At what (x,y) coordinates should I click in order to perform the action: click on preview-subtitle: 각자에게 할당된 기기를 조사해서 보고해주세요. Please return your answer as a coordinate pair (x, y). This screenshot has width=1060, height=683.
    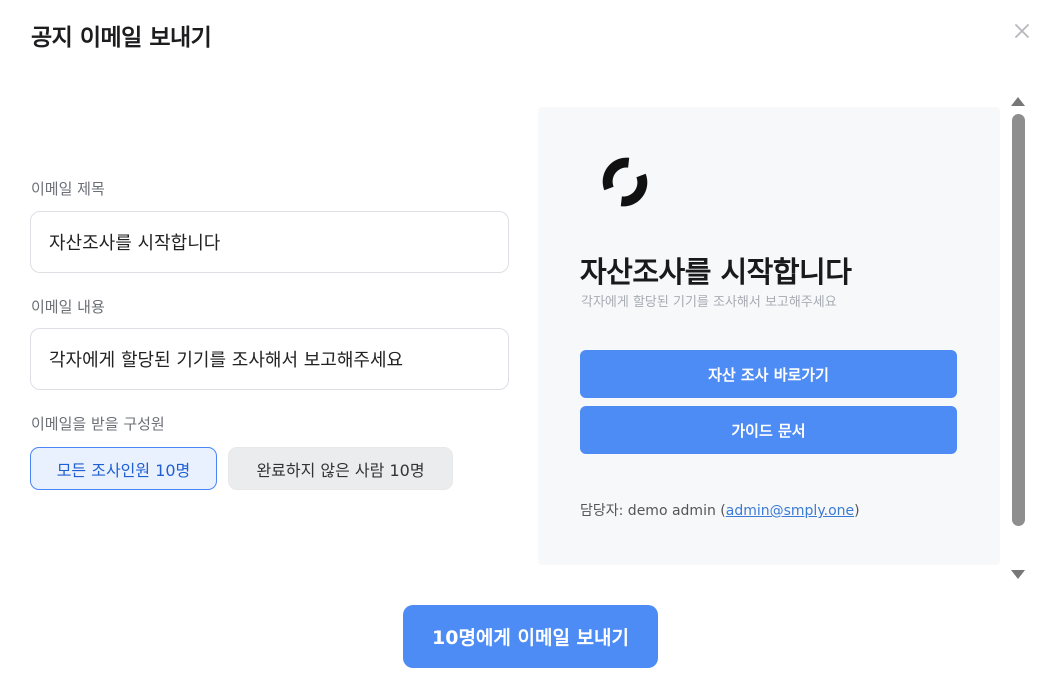
    Looking at the image, I should click on (709, 302).